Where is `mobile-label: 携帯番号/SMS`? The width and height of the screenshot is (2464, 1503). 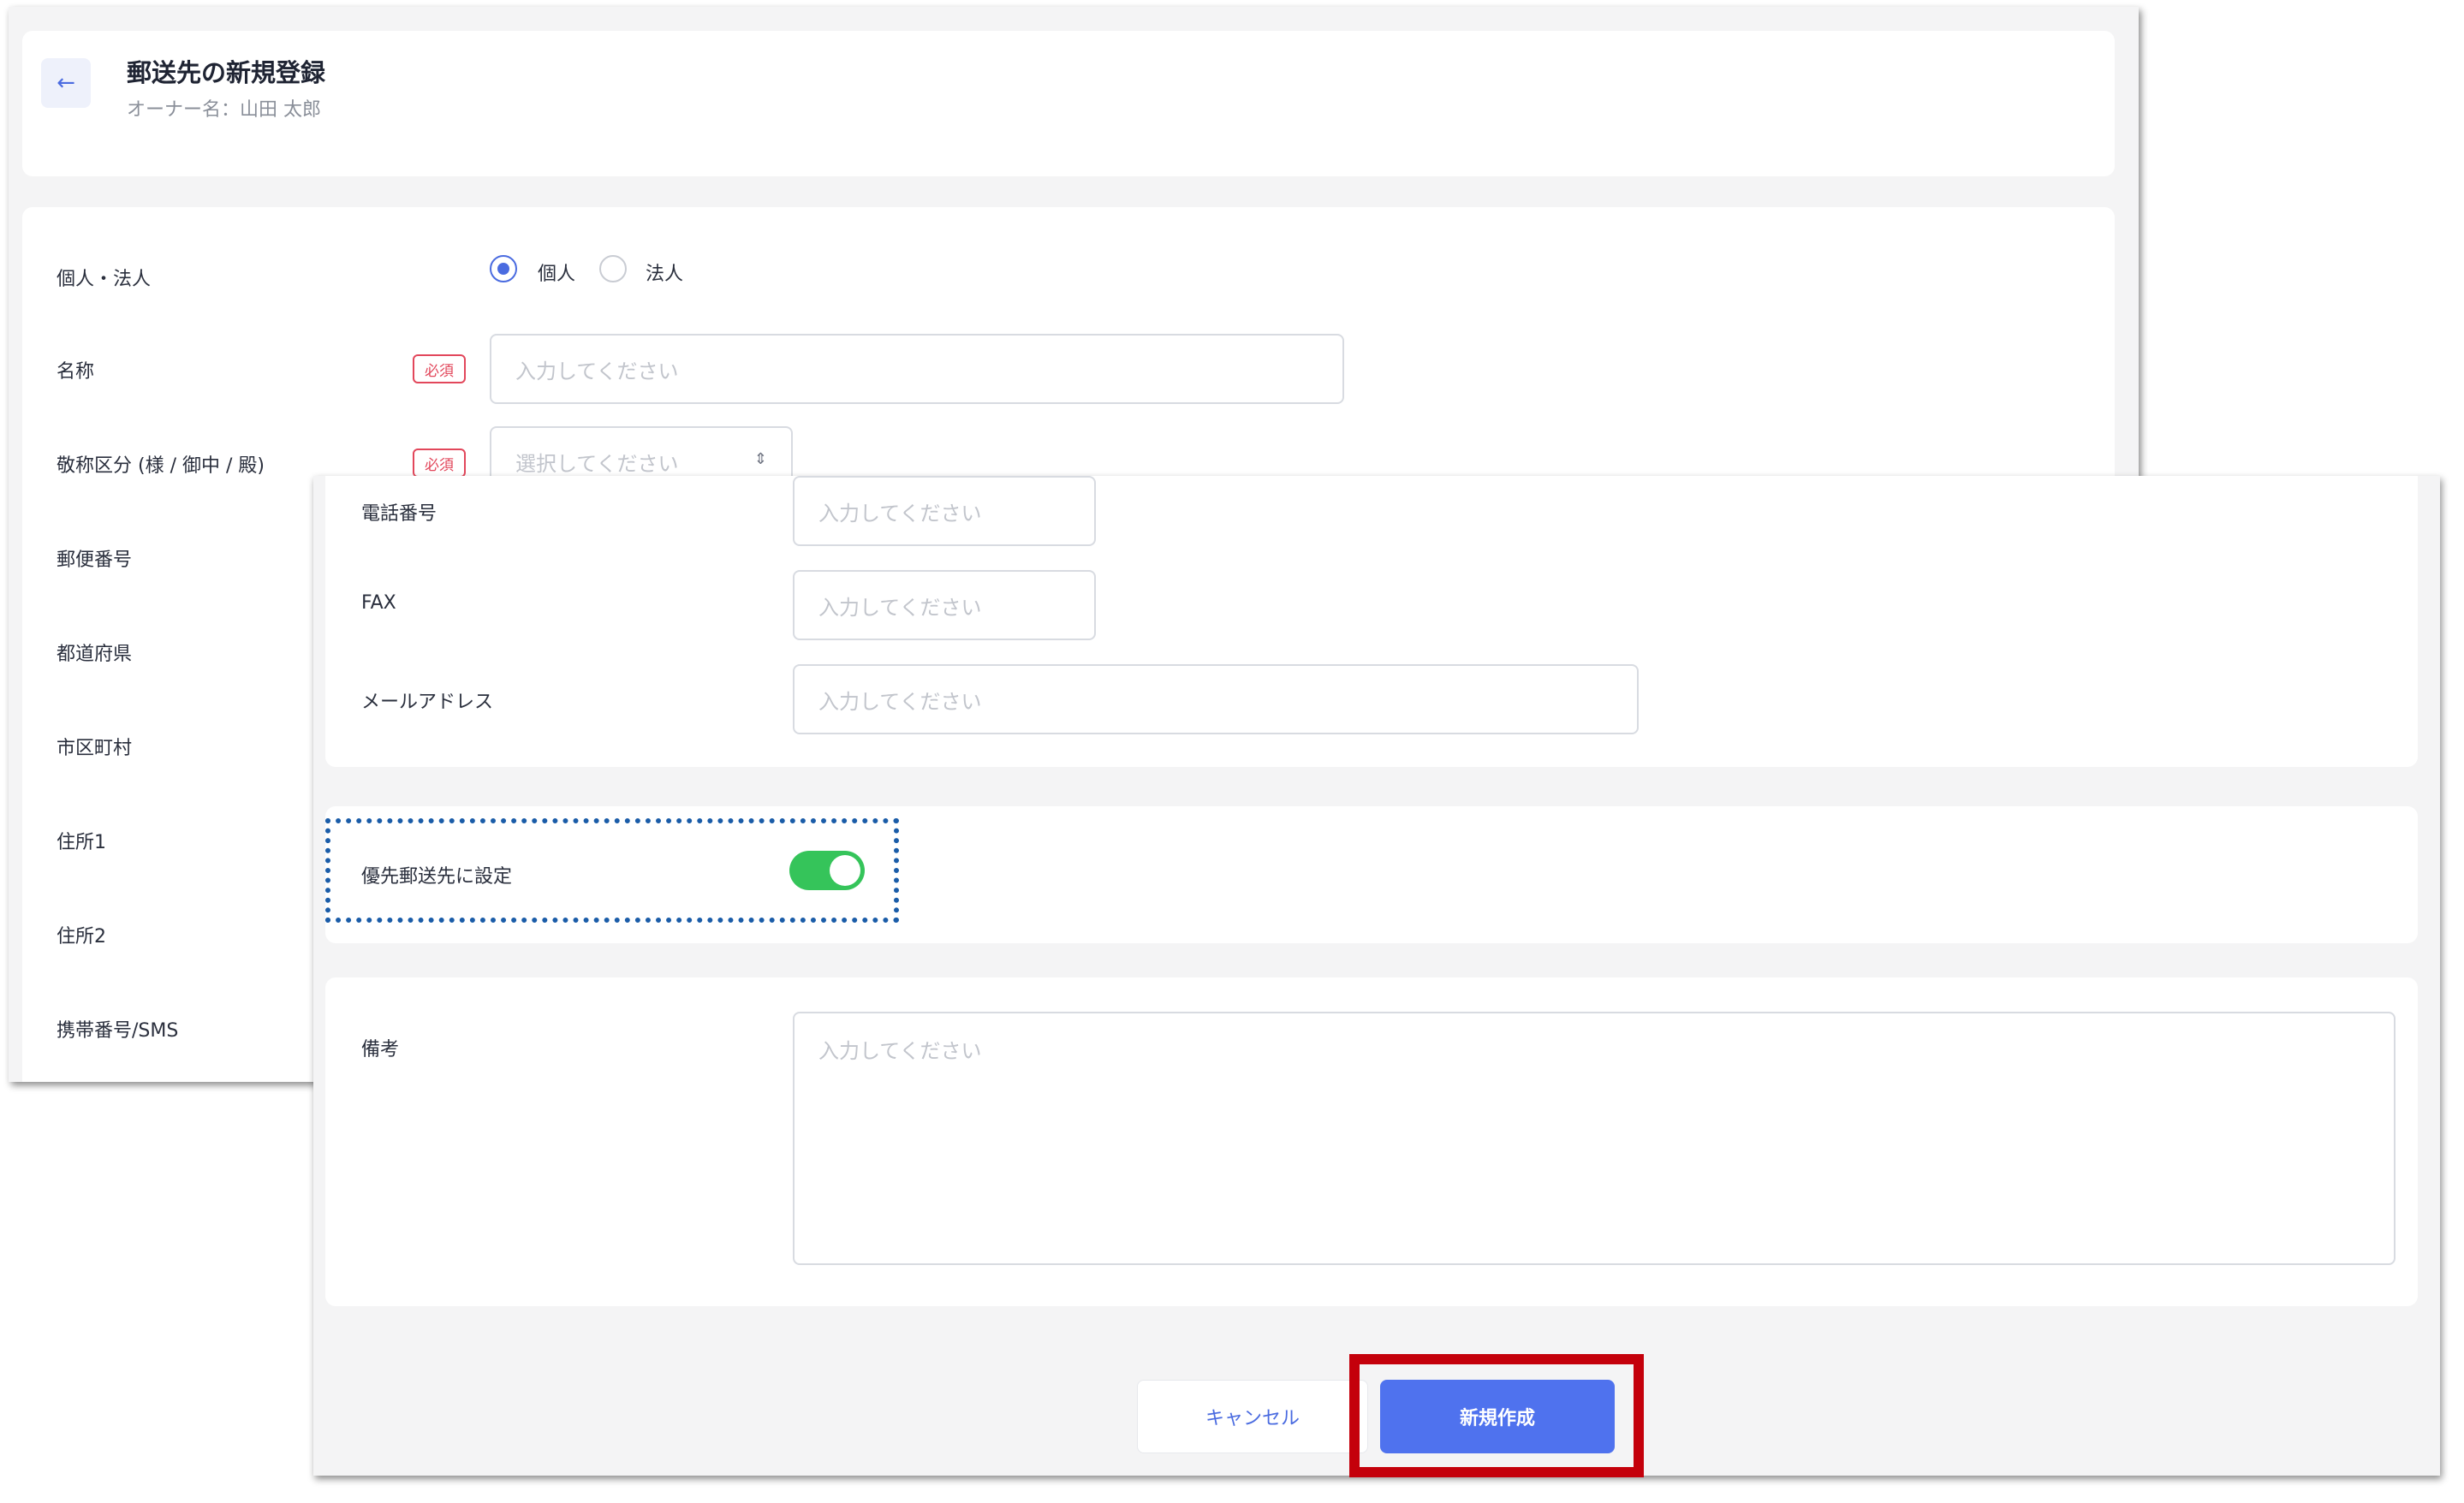
mobile-label: 携帯番号/SMS is located at coordinates (118, 1031).